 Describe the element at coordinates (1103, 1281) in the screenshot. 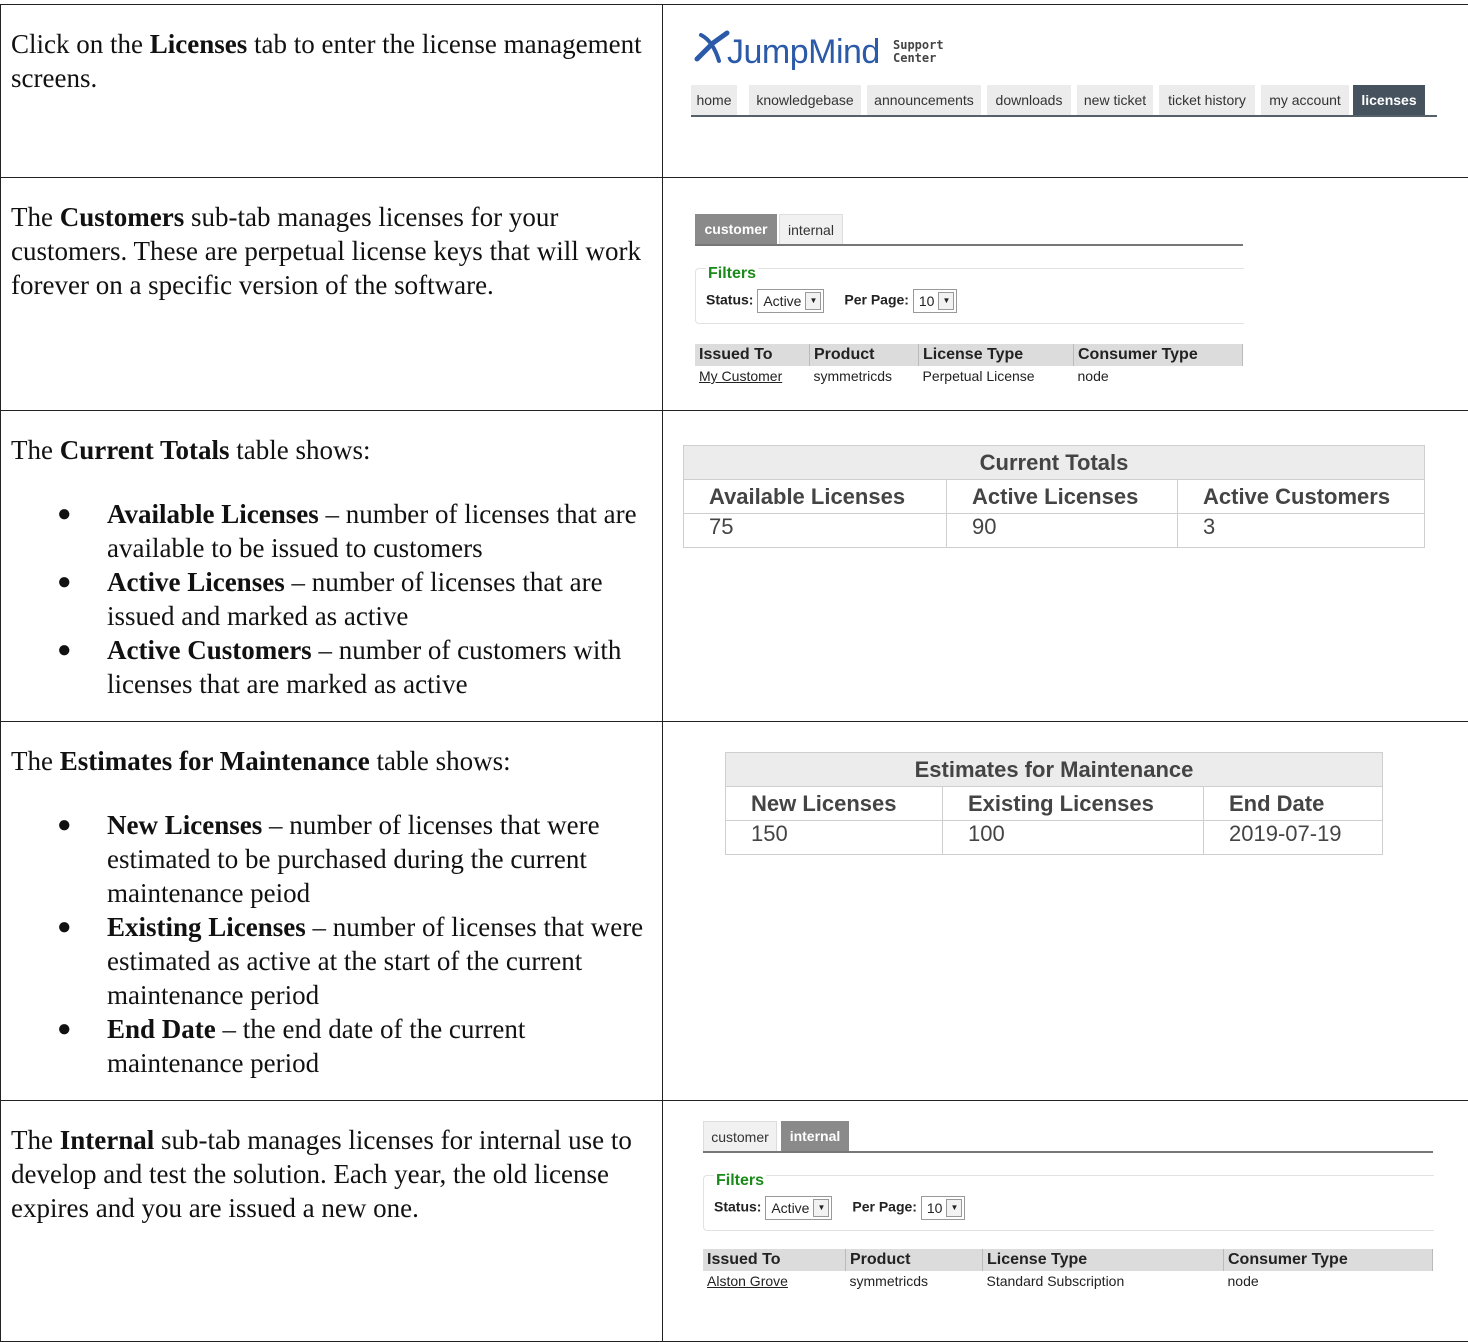

I see `license-type-cell: Standard Subscription` at that location.